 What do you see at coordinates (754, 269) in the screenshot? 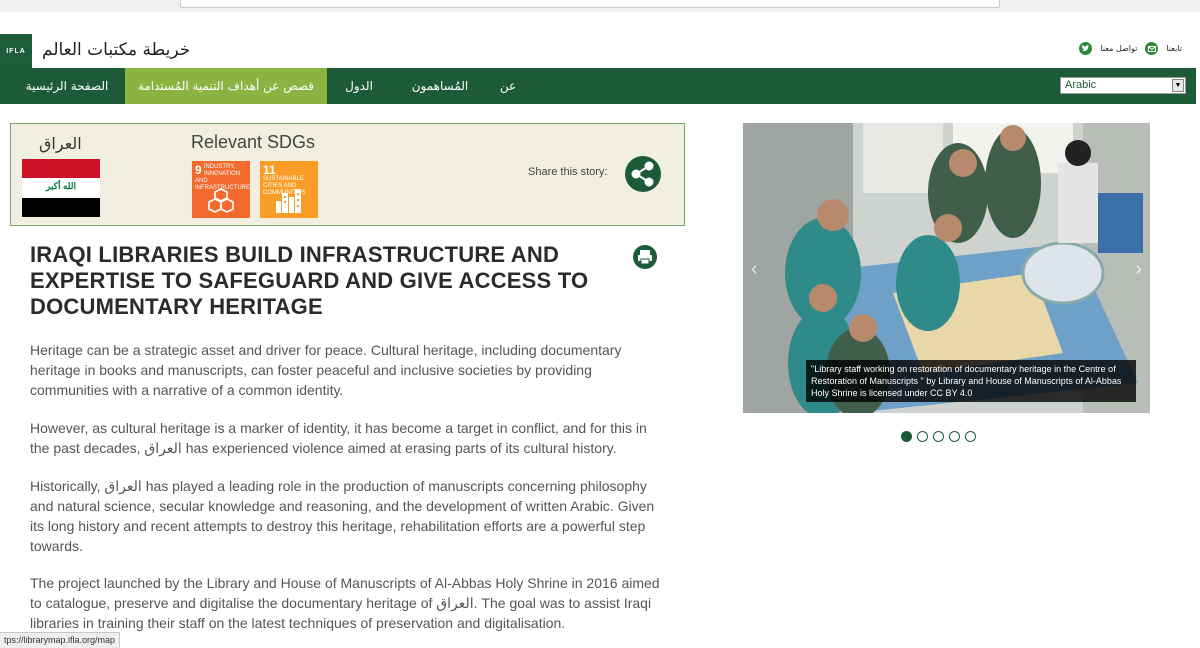
I see `carousel-prev-button: ‹` at bounding box center [754, 269].